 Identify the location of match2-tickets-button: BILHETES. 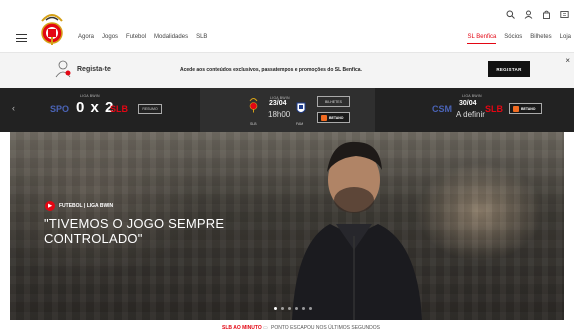
(333, 101).